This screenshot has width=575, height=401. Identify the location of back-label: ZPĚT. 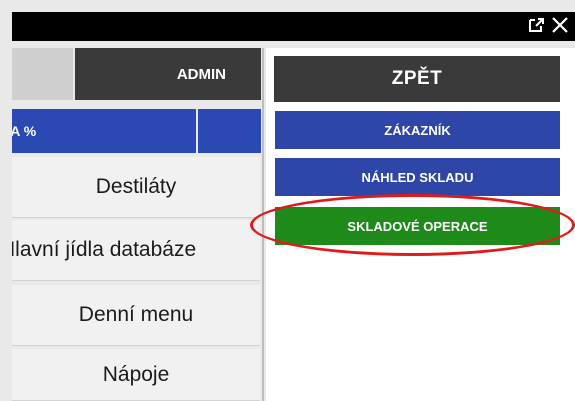
(417, 78).